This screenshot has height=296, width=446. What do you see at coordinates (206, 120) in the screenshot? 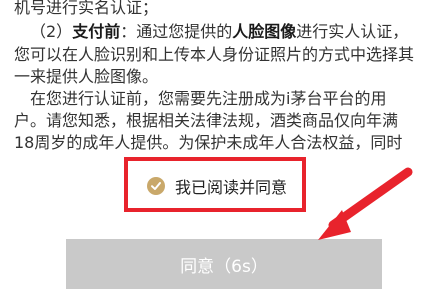
I see `agreement-line: 户。请您知悉，根据相关法律法规，酒类商品仅向年满` at bounding box center [206, 120].